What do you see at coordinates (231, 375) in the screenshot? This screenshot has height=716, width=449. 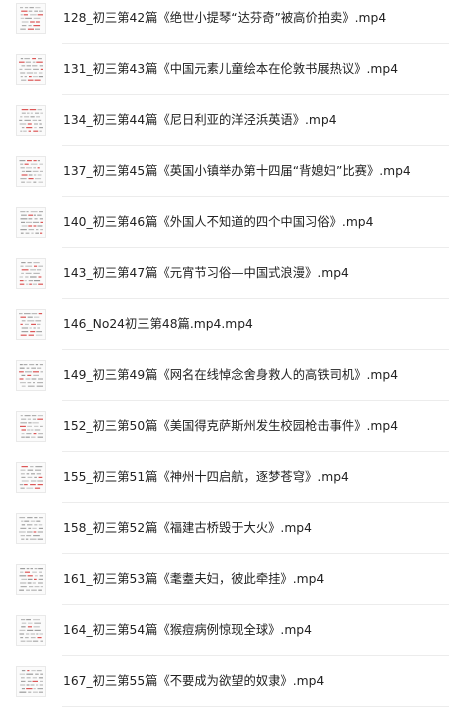 I see `file-name: 149_初三第49篇《网名在线悼念舍身救人的高铁司机》.mp4` at bounding box center [231, 375].